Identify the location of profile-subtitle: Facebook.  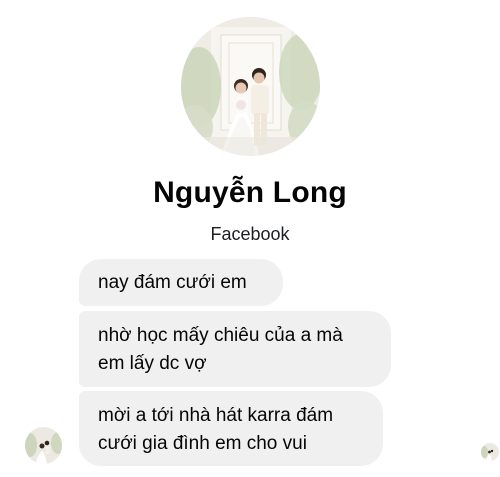
(250, 234).